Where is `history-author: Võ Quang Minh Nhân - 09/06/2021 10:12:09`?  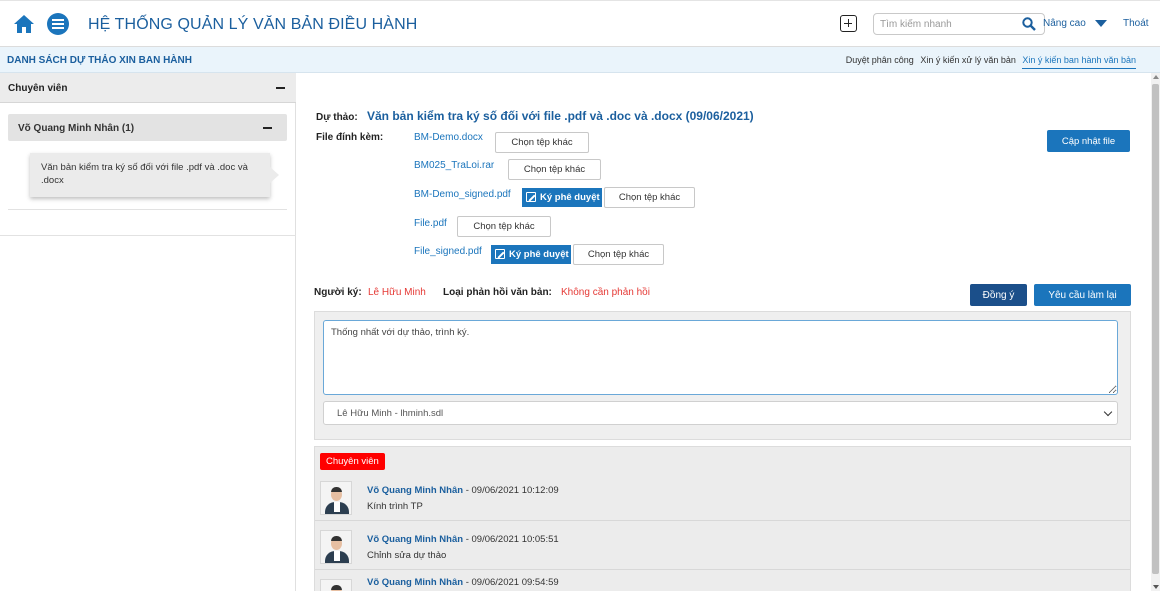 history-author: Võ Quang Minh Nhân - 09/06/2021 10:12:09 is located at coordinates (463, 490).